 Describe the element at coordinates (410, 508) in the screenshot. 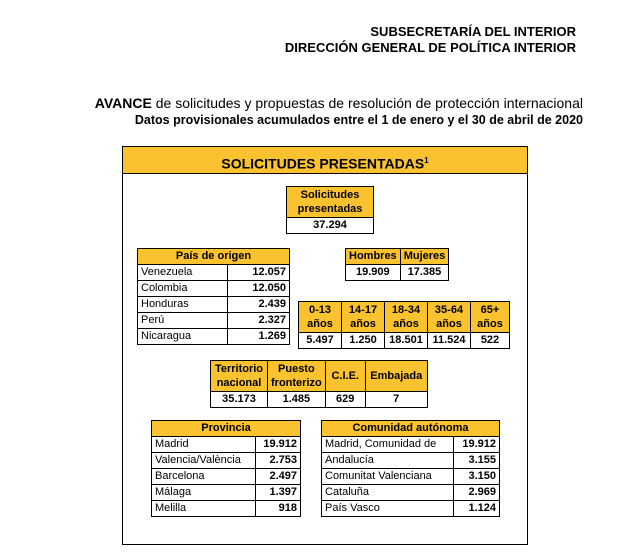

I see `table-row: País Vasco 1.124` at that location.